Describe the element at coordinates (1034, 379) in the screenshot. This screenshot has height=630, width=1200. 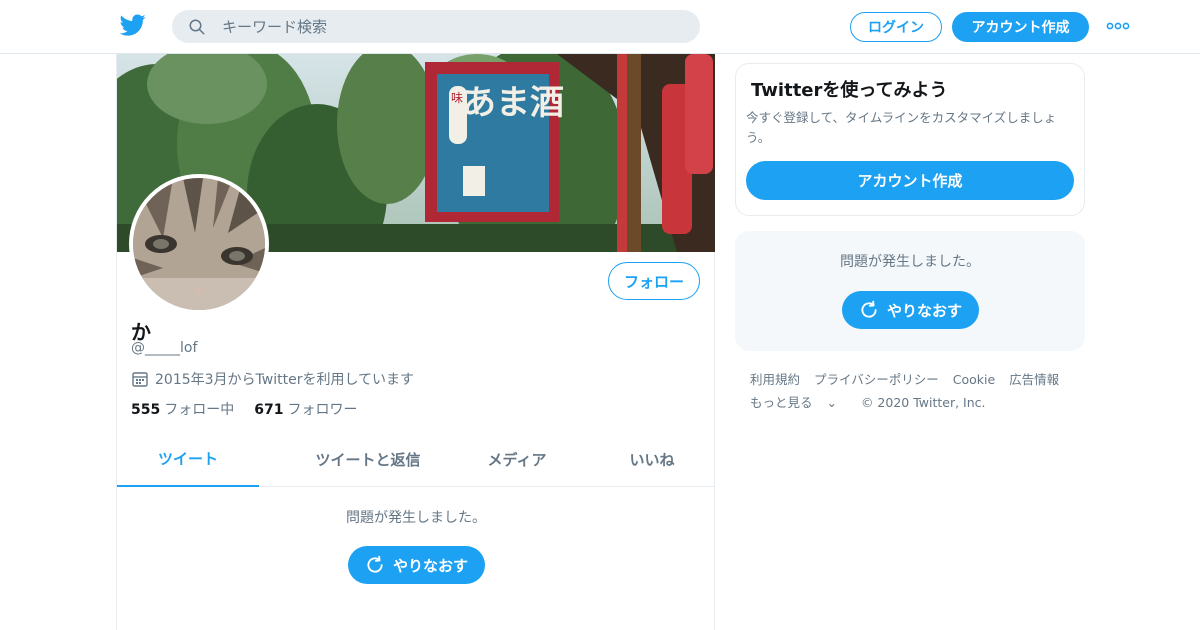
I see `footer-link-ads: 広告情報` at that location.